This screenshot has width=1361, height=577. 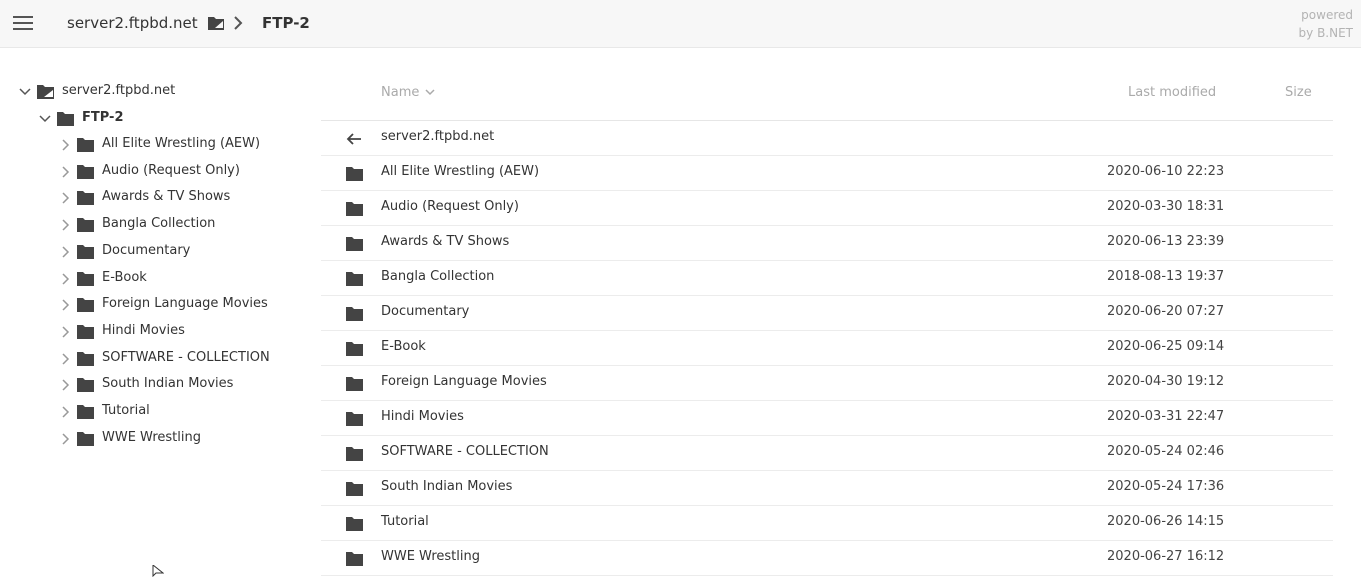 What do you see at coordinates (150, 92) in the screenshot?
I see `tree-root: server2.ftpbd.net` at bounding box center [150, 92].